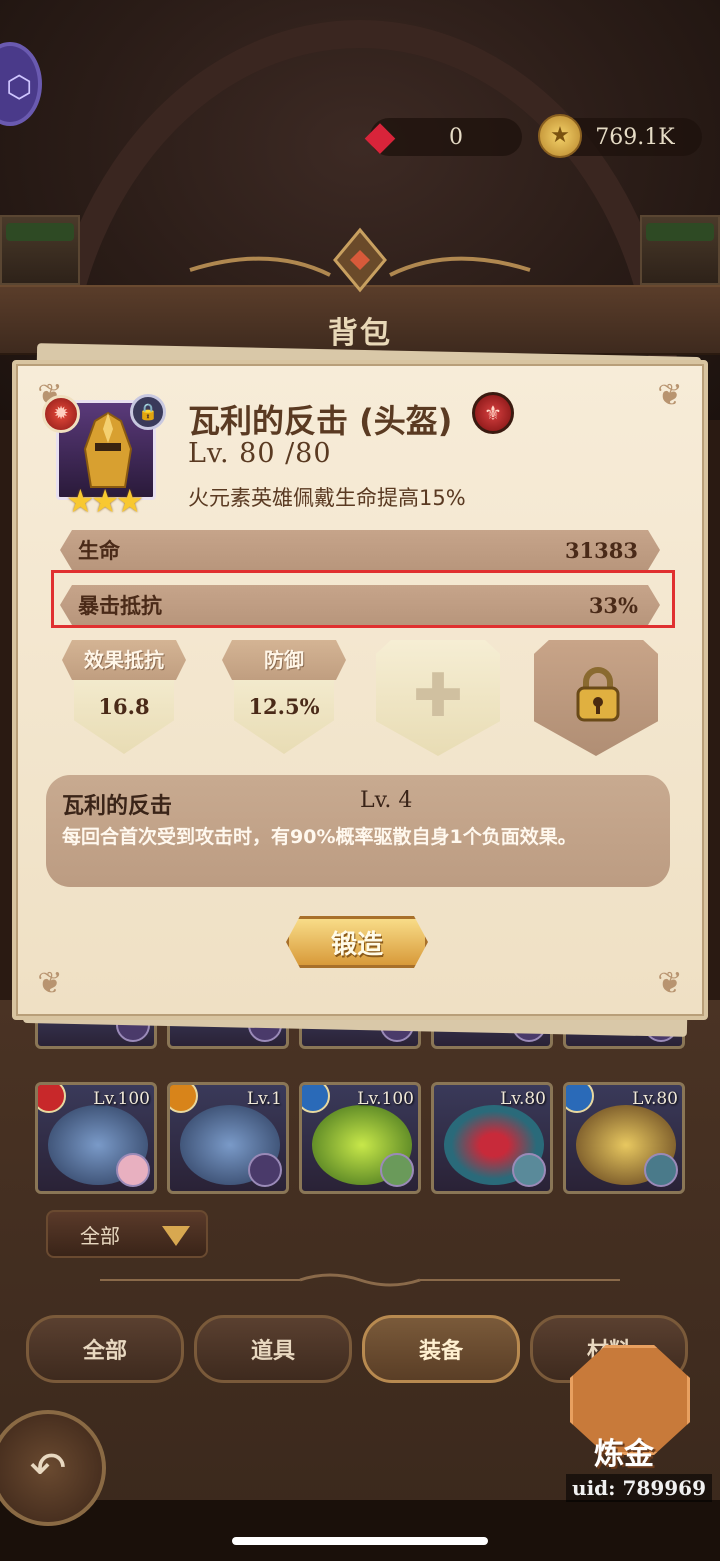  Describe the element at coordinates (624, 1454) in the screenshot. I see `alchemy-label: 炼金` at that location.